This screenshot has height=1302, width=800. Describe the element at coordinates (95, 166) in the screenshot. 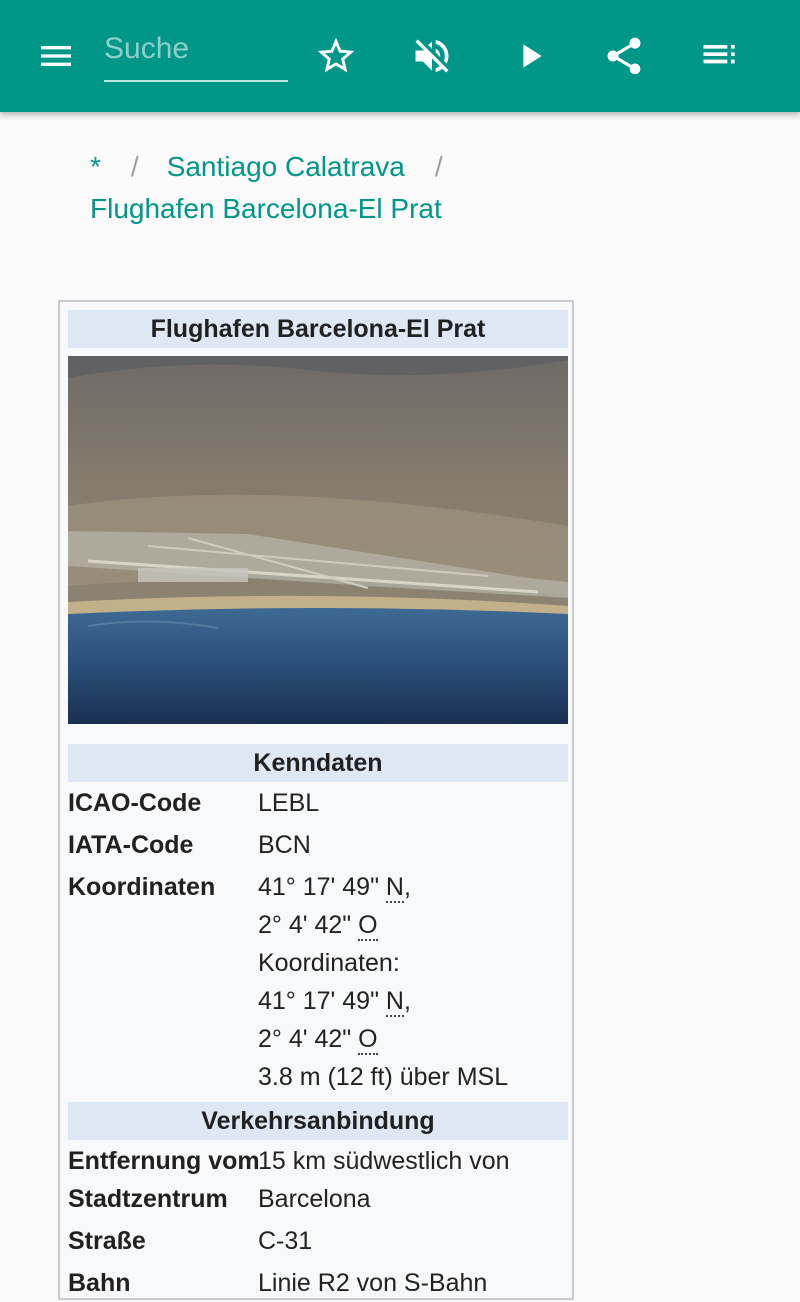

I see `breadcrumb-root-link: *` at that location.